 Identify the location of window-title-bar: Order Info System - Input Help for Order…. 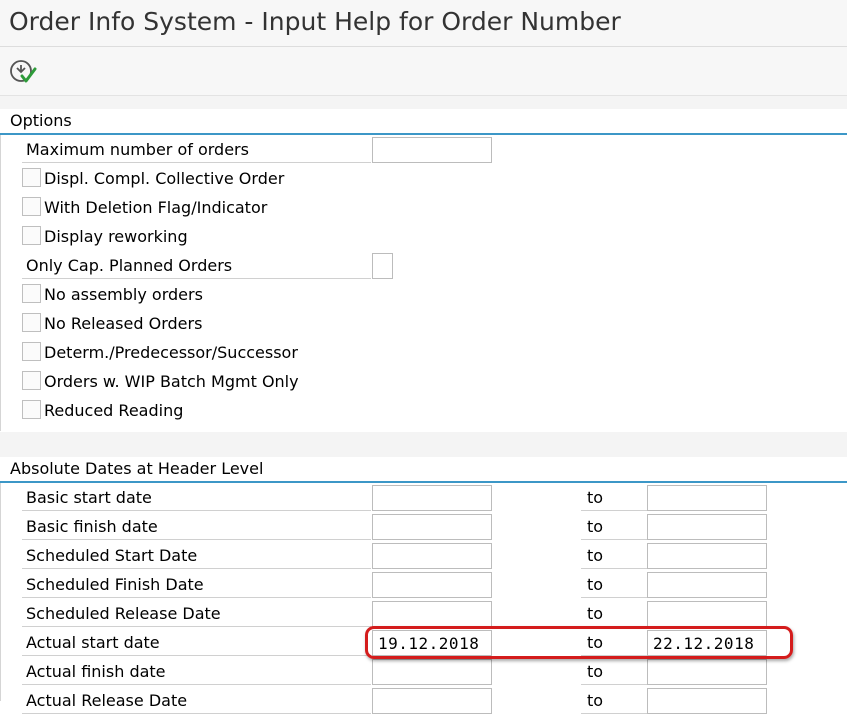
(423, 23).